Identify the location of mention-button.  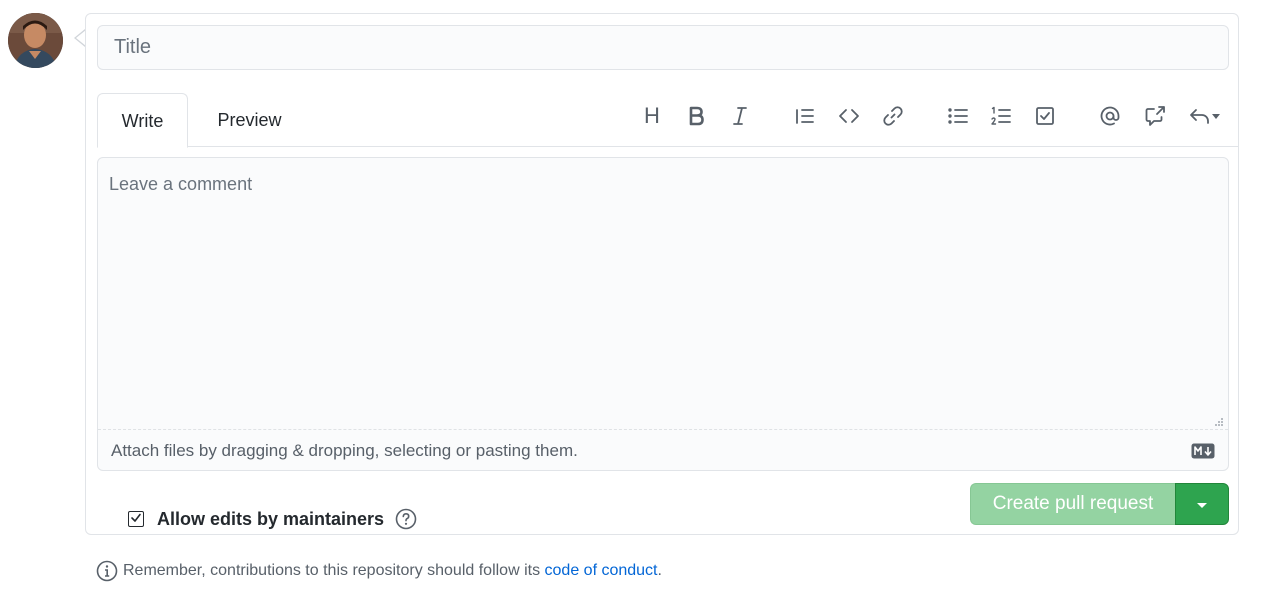
(1110, 116).